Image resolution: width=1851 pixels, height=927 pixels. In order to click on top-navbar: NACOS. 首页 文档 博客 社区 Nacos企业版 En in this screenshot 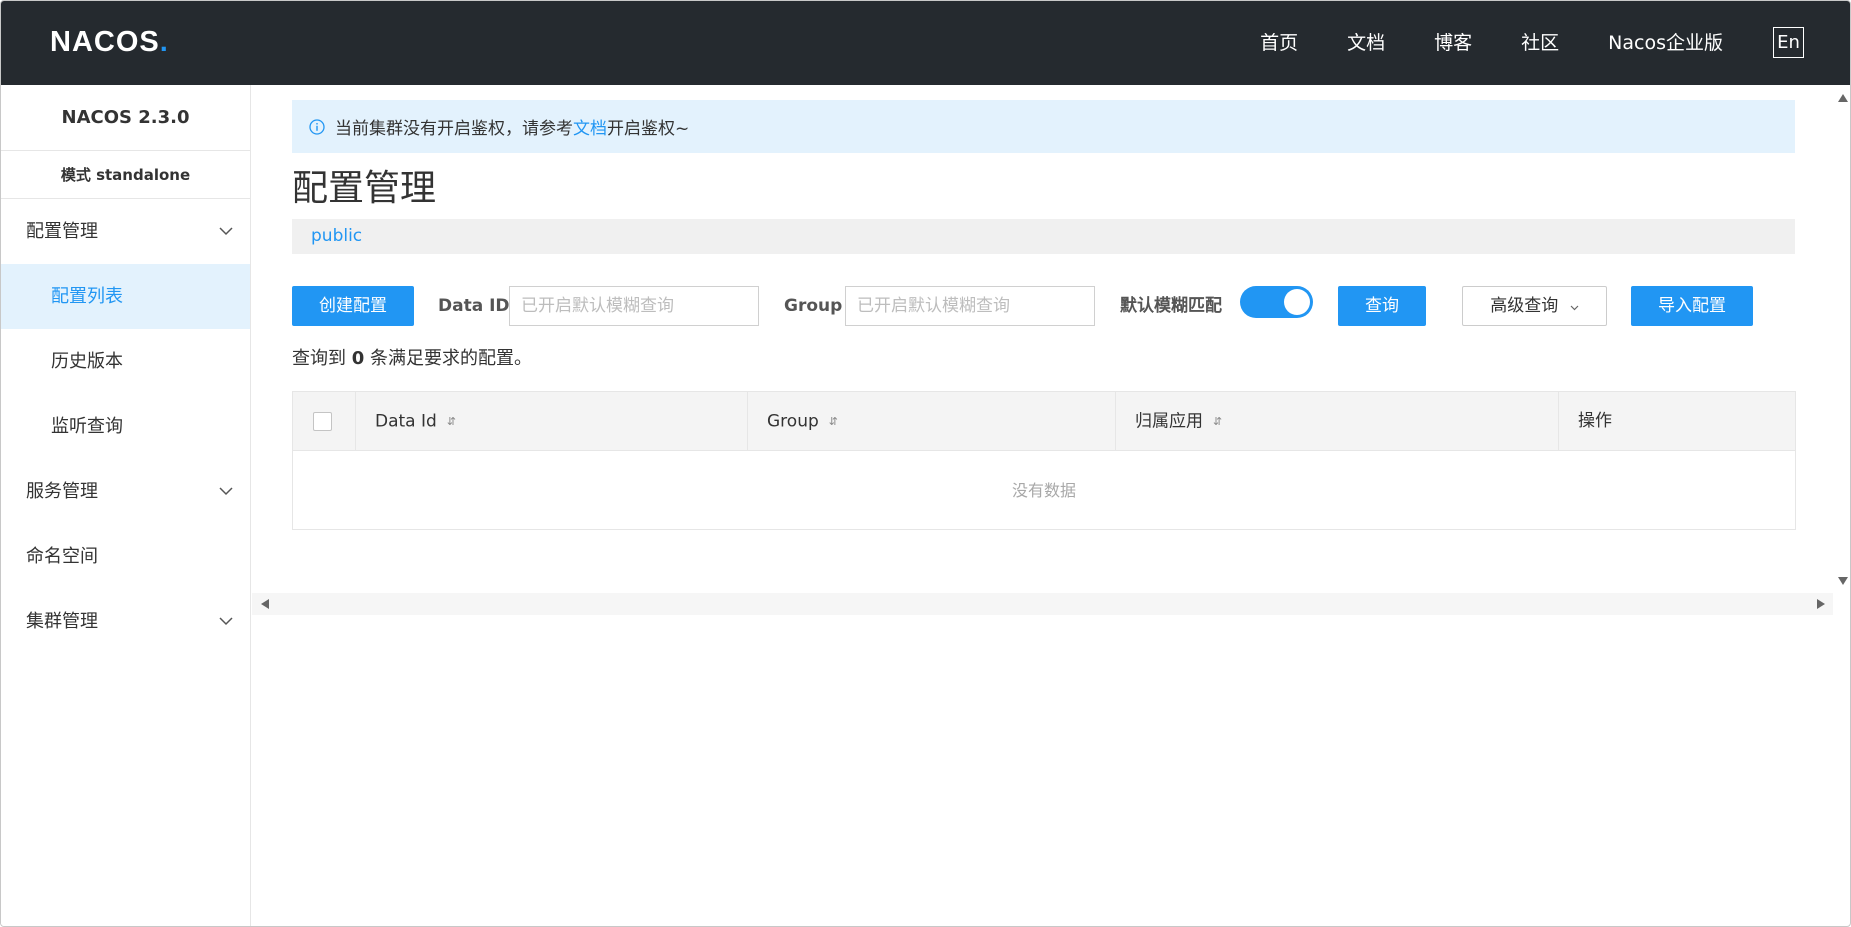, I will do `click(925, 43)`.